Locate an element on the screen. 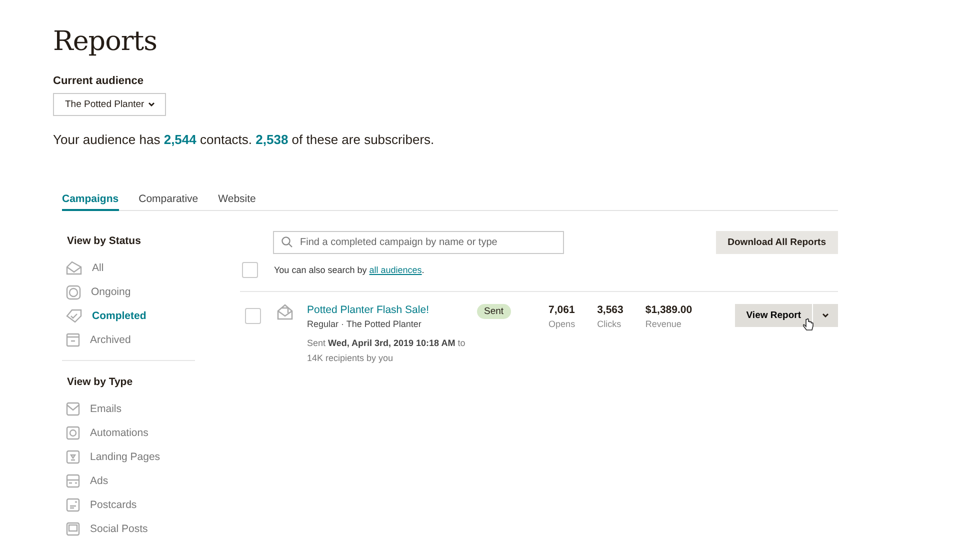 This screenshot has height=538, width=958. sent-info: Sent Wed, April 3rd, 2019 10:18 AM to 14K recipients by you is located at coordinates (386, 351).